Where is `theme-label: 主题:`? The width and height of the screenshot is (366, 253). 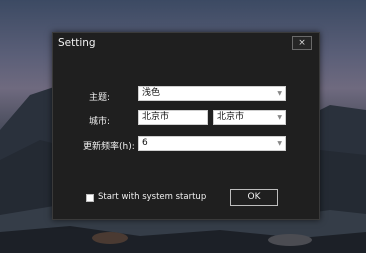
theme-label: 主题: is located at coordinates (100, 98).